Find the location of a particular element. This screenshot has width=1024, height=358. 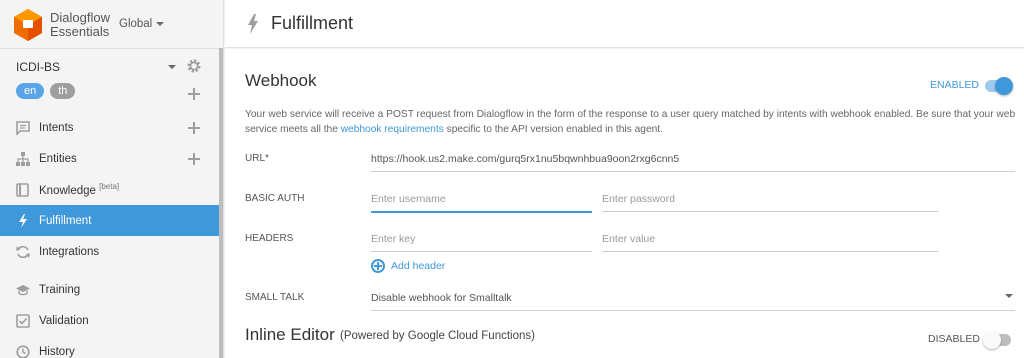

language-tabs: en th is located at coordinates (46, 91).